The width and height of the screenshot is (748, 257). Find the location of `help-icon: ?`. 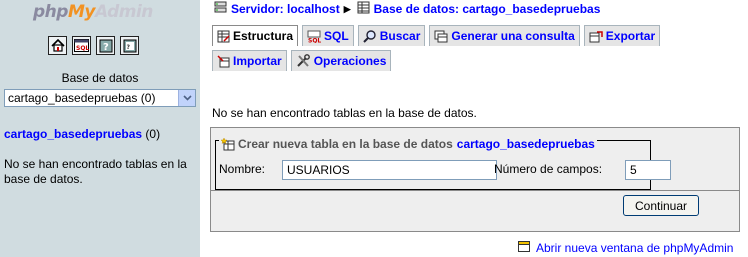

help-icon: ? is located at coordinates (105, 45).